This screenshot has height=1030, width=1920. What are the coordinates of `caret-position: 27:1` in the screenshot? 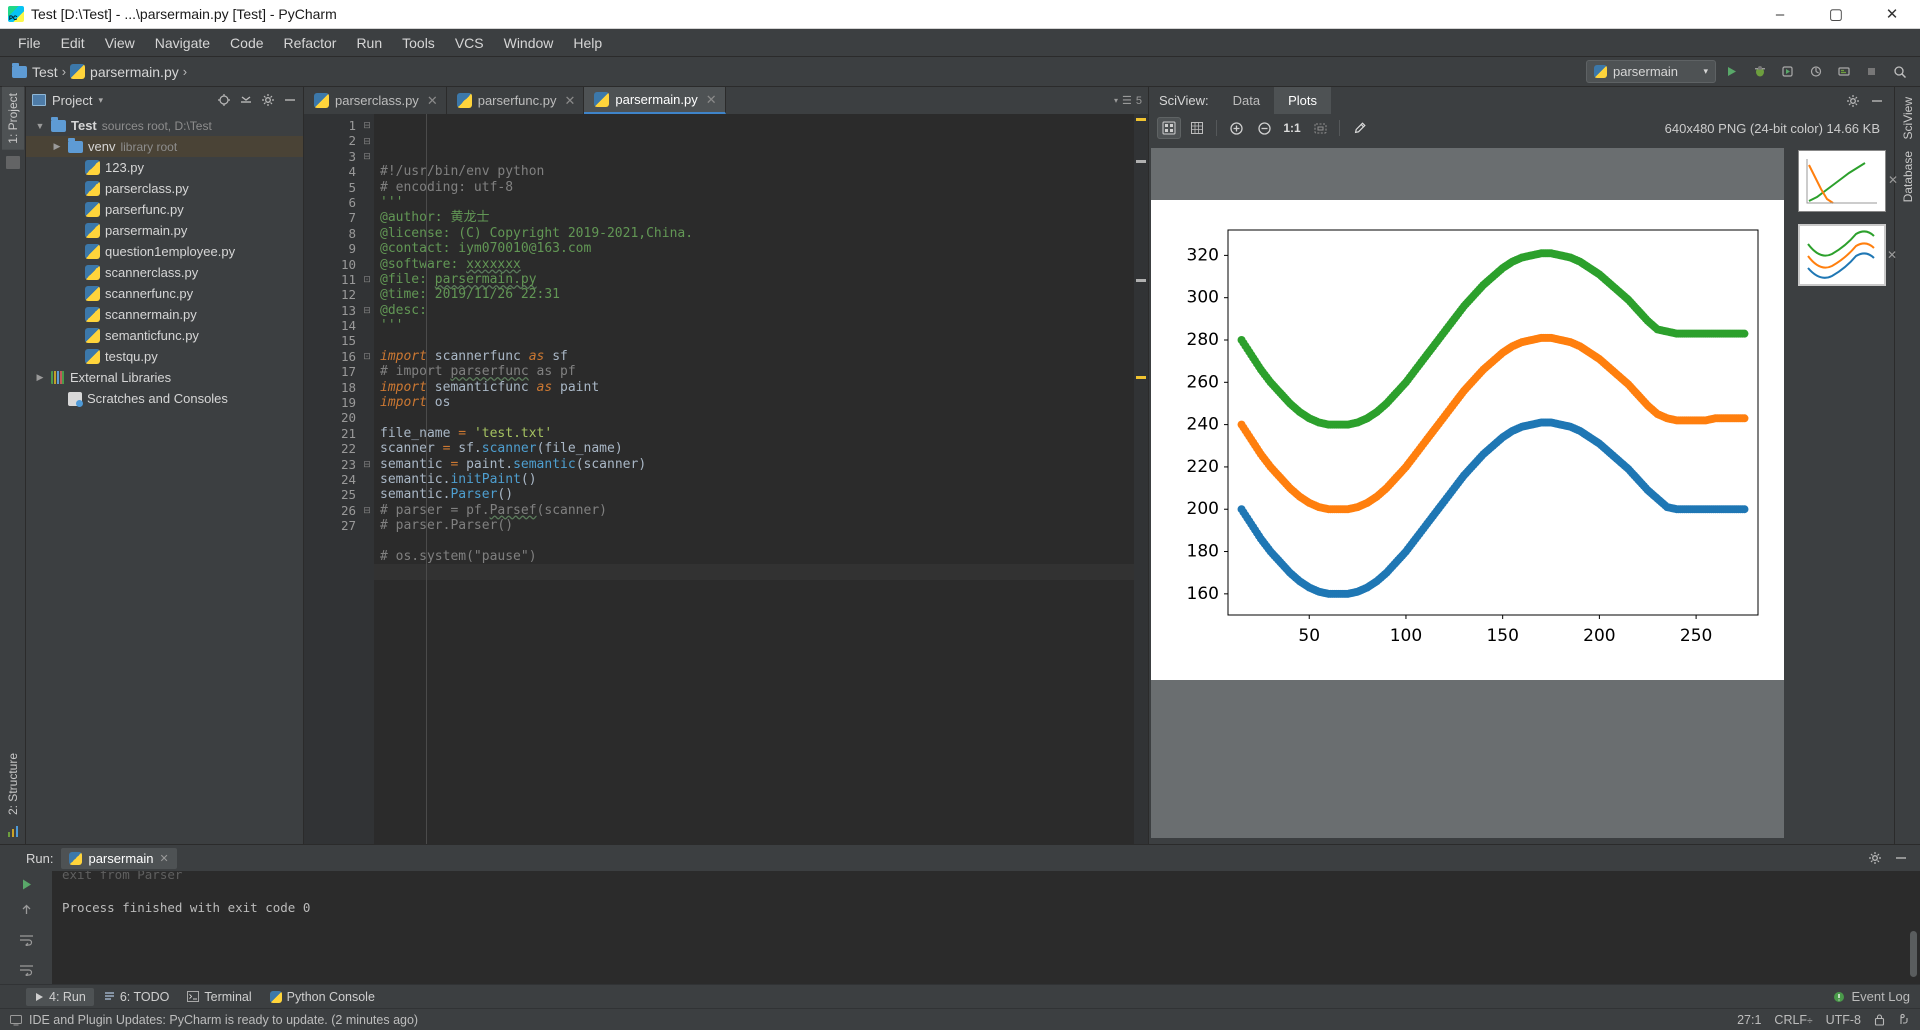 It's located at (1749, 1020).